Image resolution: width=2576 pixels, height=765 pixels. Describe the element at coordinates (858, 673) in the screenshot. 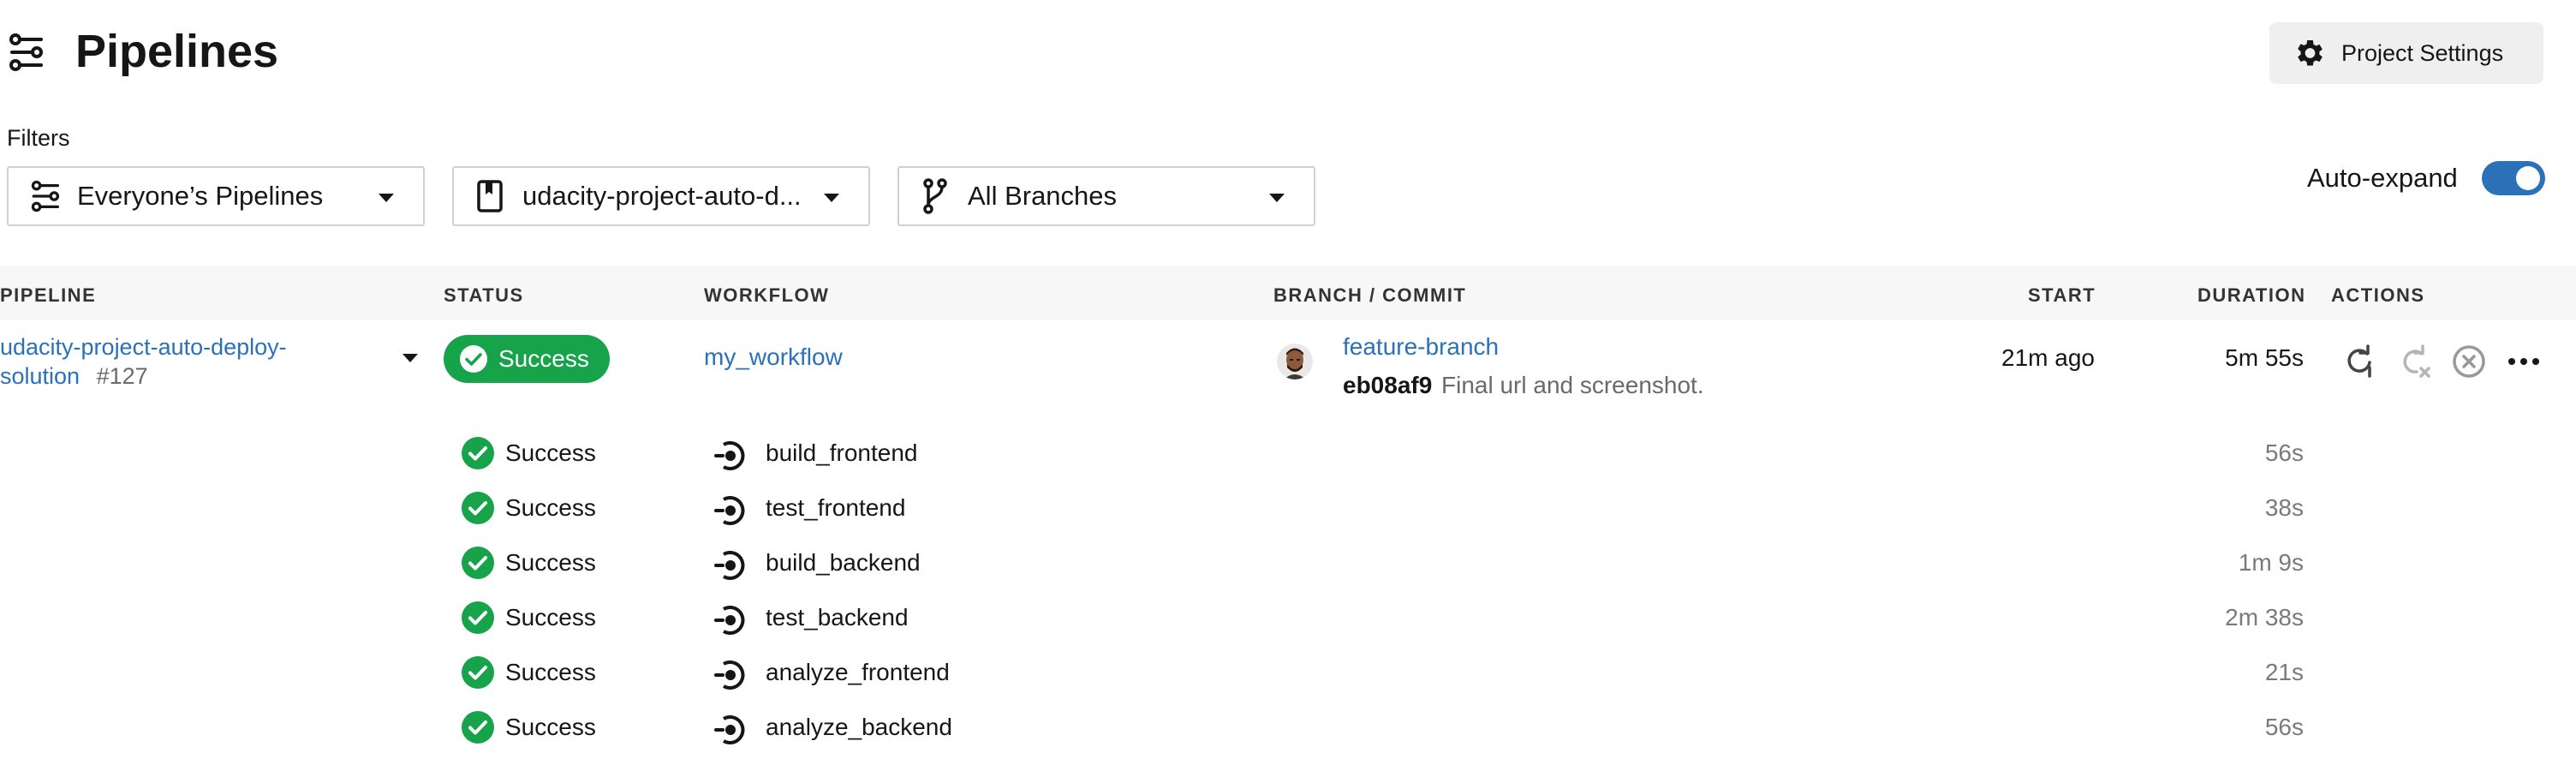

I see `job-name-link: analyze_frontend` at that location.